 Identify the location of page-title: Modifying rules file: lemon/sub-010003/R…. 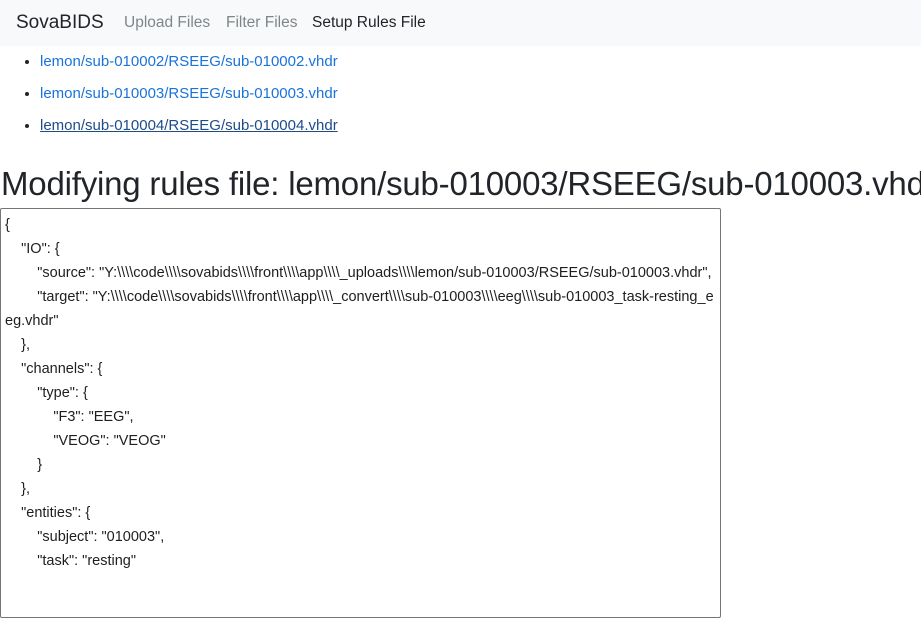
(461, 183).